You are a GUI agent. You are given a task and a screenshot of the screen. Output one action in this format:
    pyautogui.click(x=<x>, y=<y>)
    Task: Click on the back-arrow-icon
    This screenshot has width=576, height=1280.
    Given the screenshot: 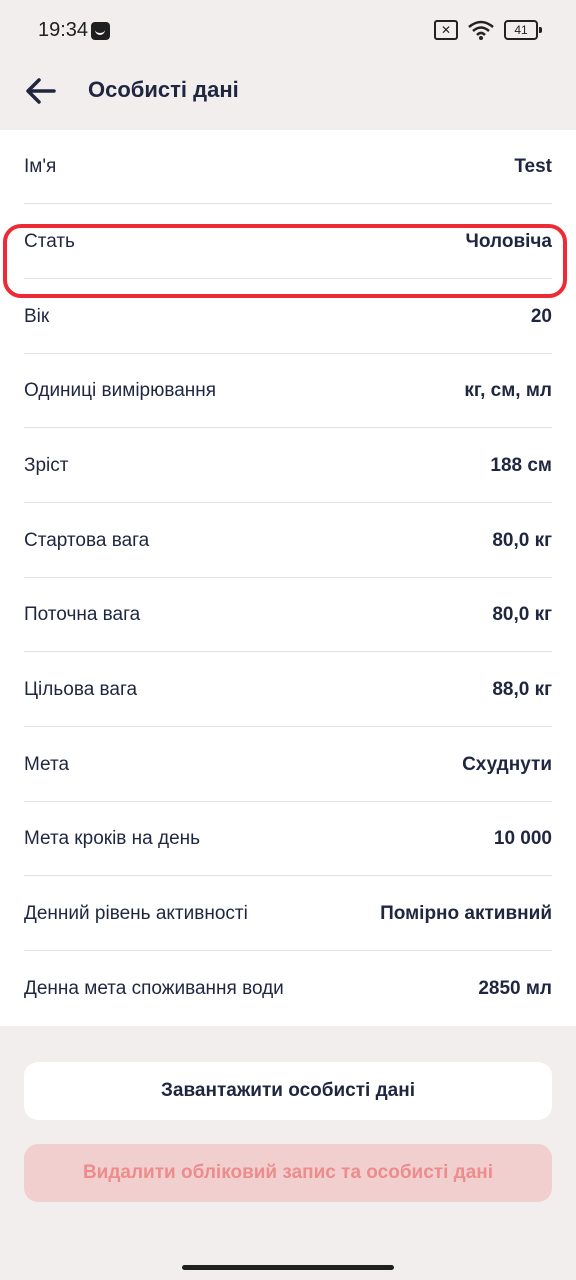 What is the action you would take?
    pyautogui.click(x=41, y=91)
    